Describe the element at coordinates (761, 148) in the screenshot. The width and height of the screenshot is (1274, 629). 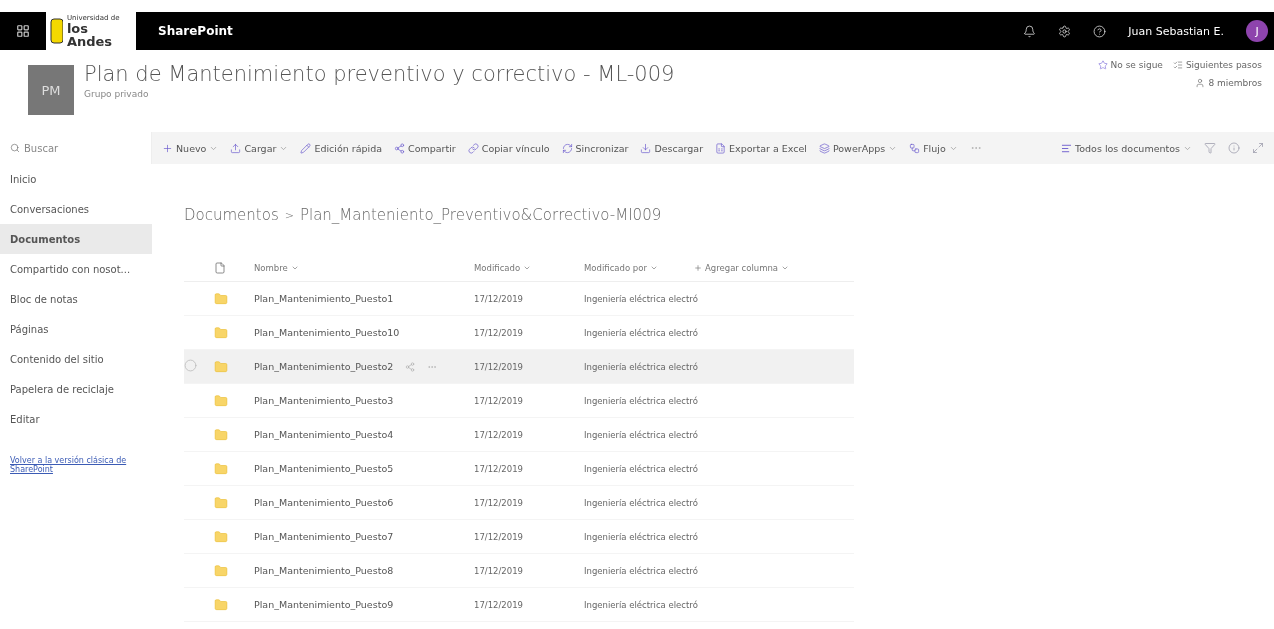
I see `toolbar-button: Exportar a Excel` at that location.